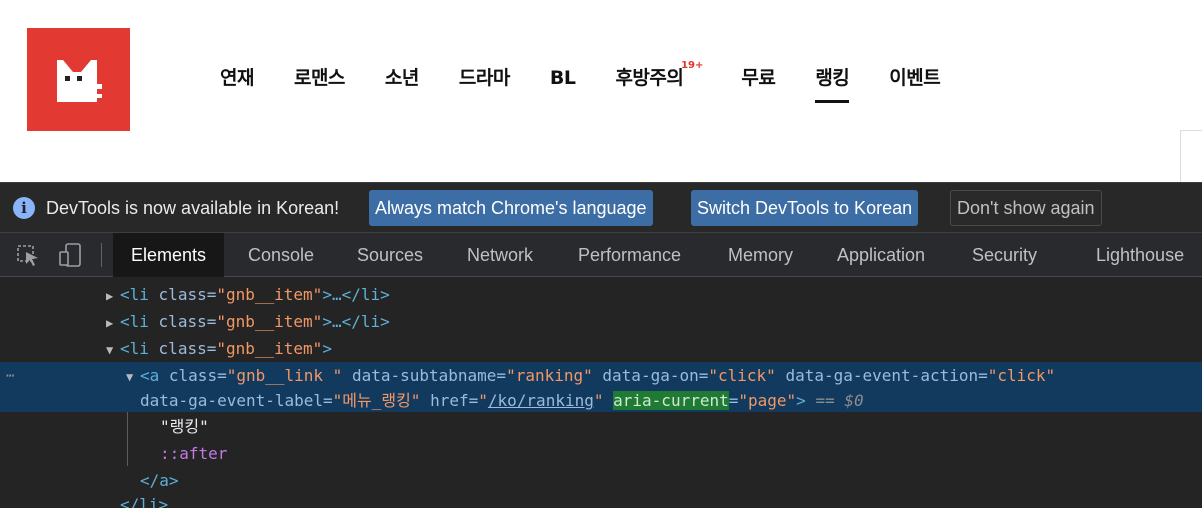  I want to click on toolbar-divider, so click(101, 255).